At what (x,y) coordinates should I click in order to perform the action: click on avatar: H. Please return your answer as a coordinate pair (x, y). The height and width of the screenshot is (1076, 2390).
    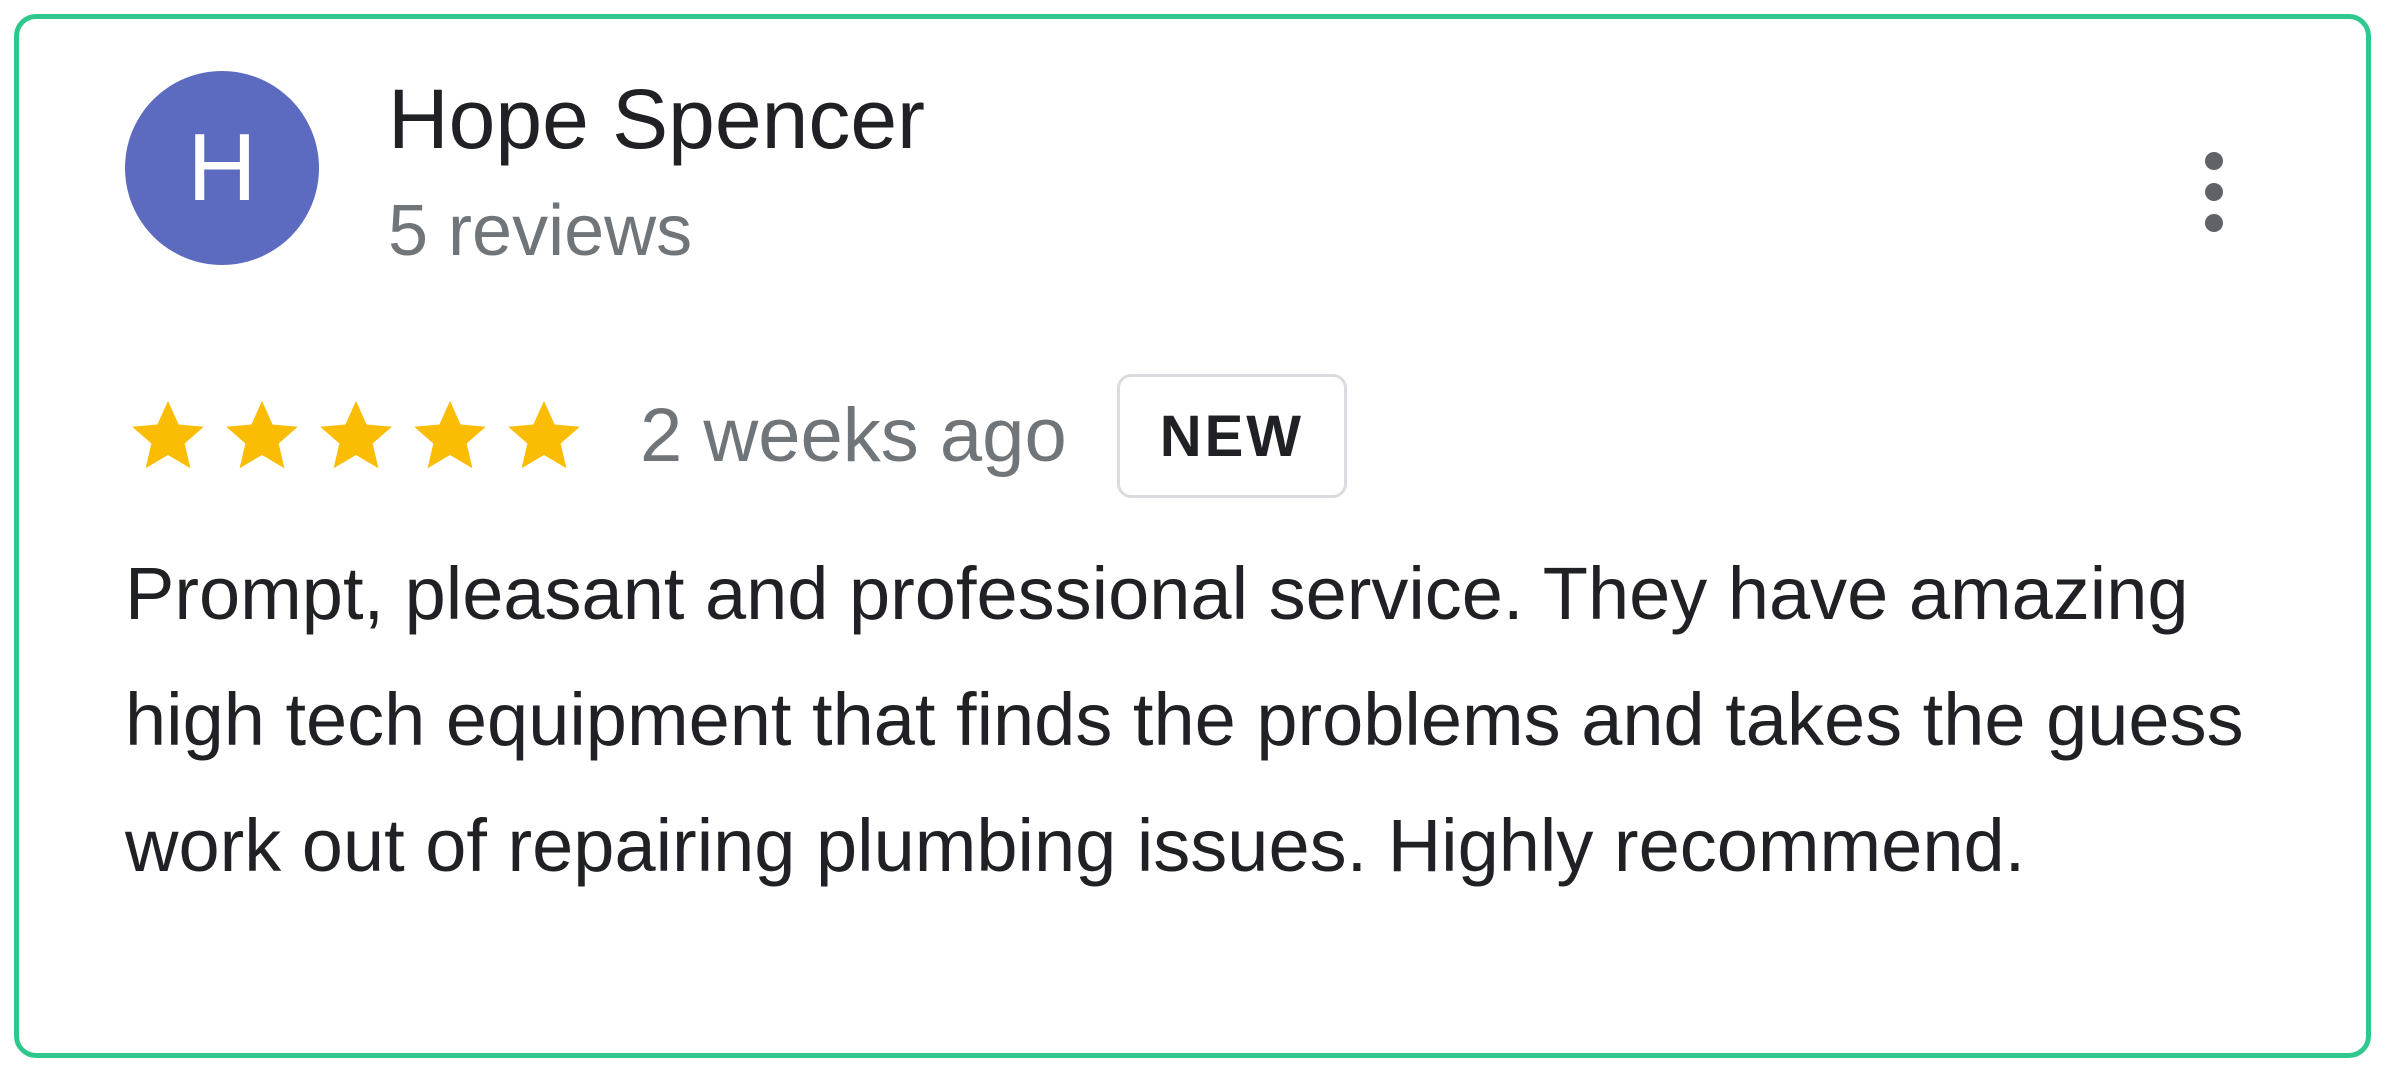
    Looking at the image, I should click on (222, 168).